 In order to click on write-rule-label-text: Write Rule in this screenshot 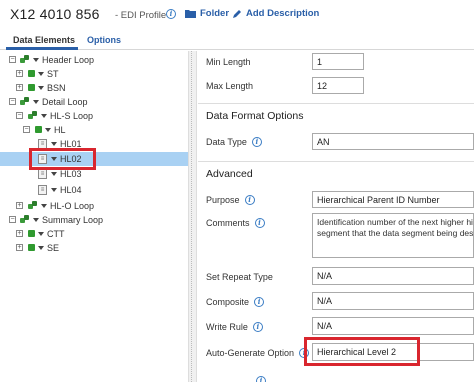, I will do `click(227, 327)`.